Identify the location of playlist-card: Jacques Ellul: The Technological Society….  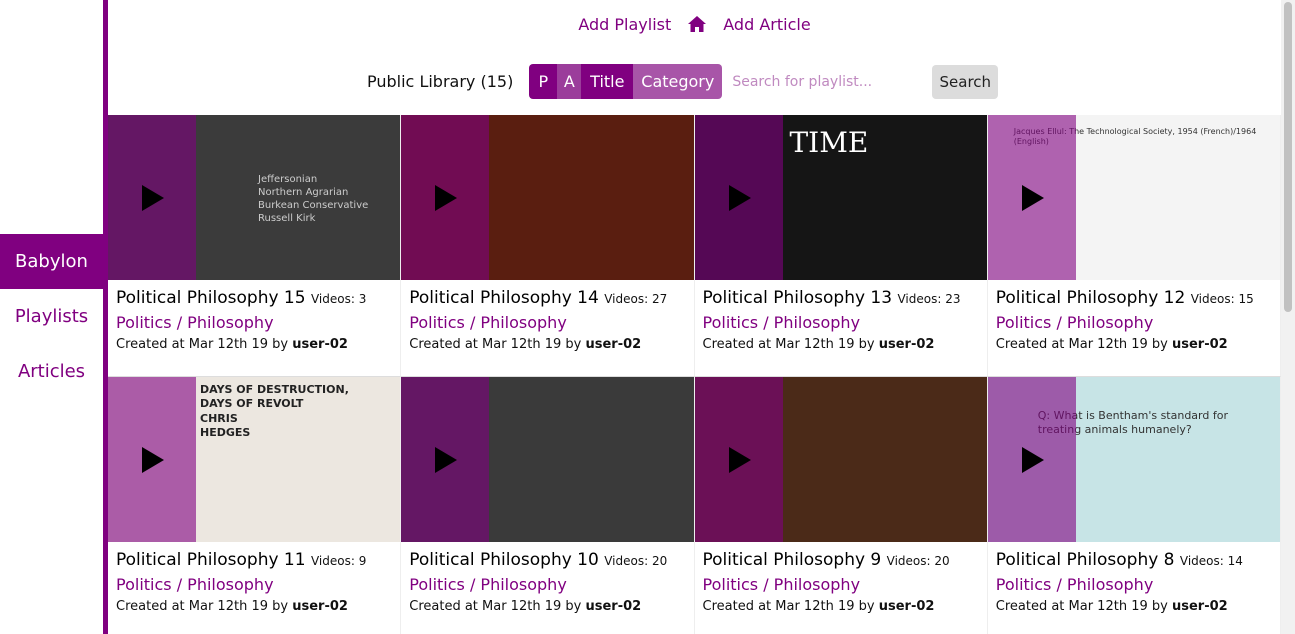
(1134, 246).